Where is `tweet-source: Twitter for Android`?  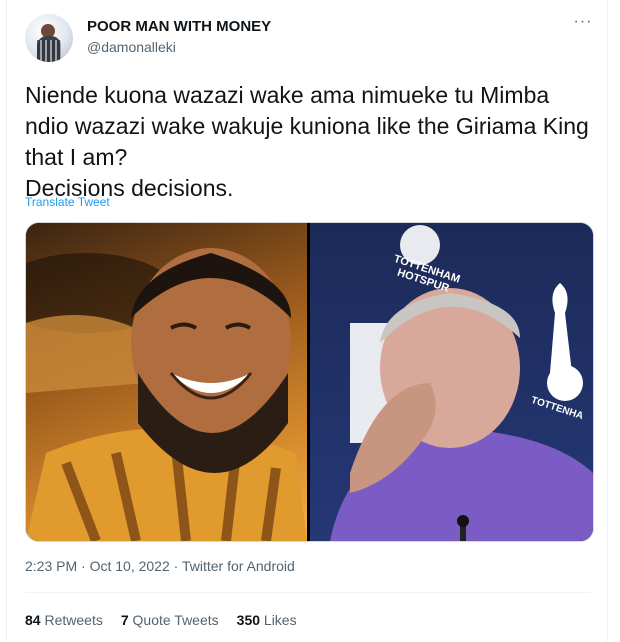 tweet-source: Twitter for Android is located at coordinates (238, 566).